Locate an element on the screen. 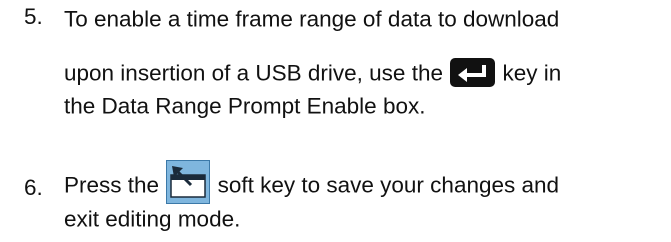 Image resolution: width=671 pixels, height=242 pixels. step-text: the Data Range Prompt Enable box. is located at coordinates (245, 106).